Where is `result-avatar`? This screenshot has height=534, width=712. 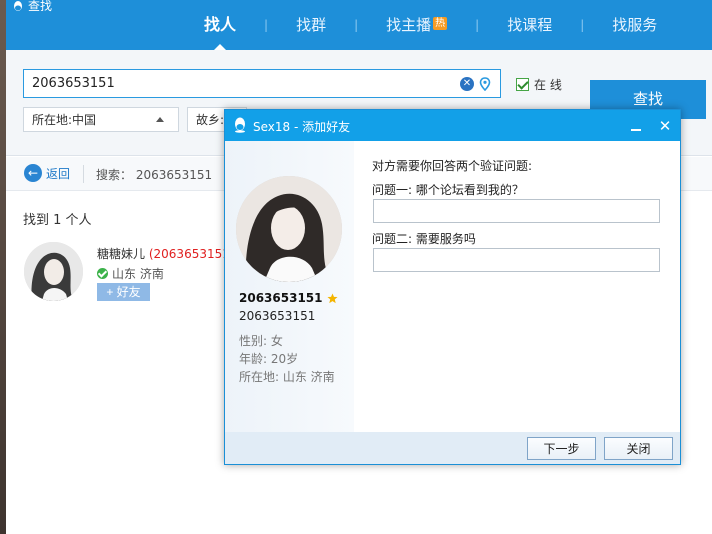
result-avatar is located at coordinates (53, 271).